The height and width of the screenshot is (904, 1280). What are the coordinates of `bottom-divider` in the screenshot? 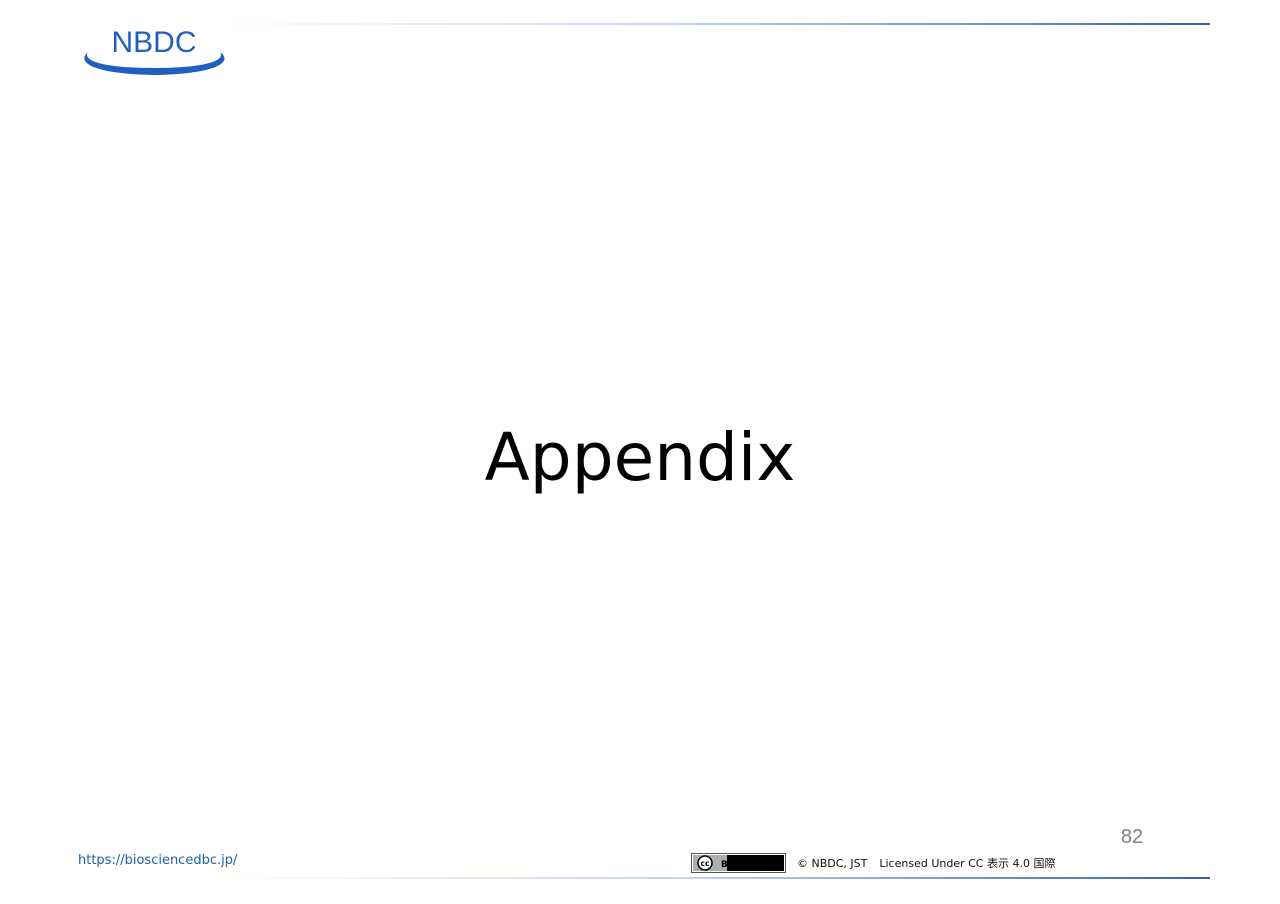 It's located at (720, 878).